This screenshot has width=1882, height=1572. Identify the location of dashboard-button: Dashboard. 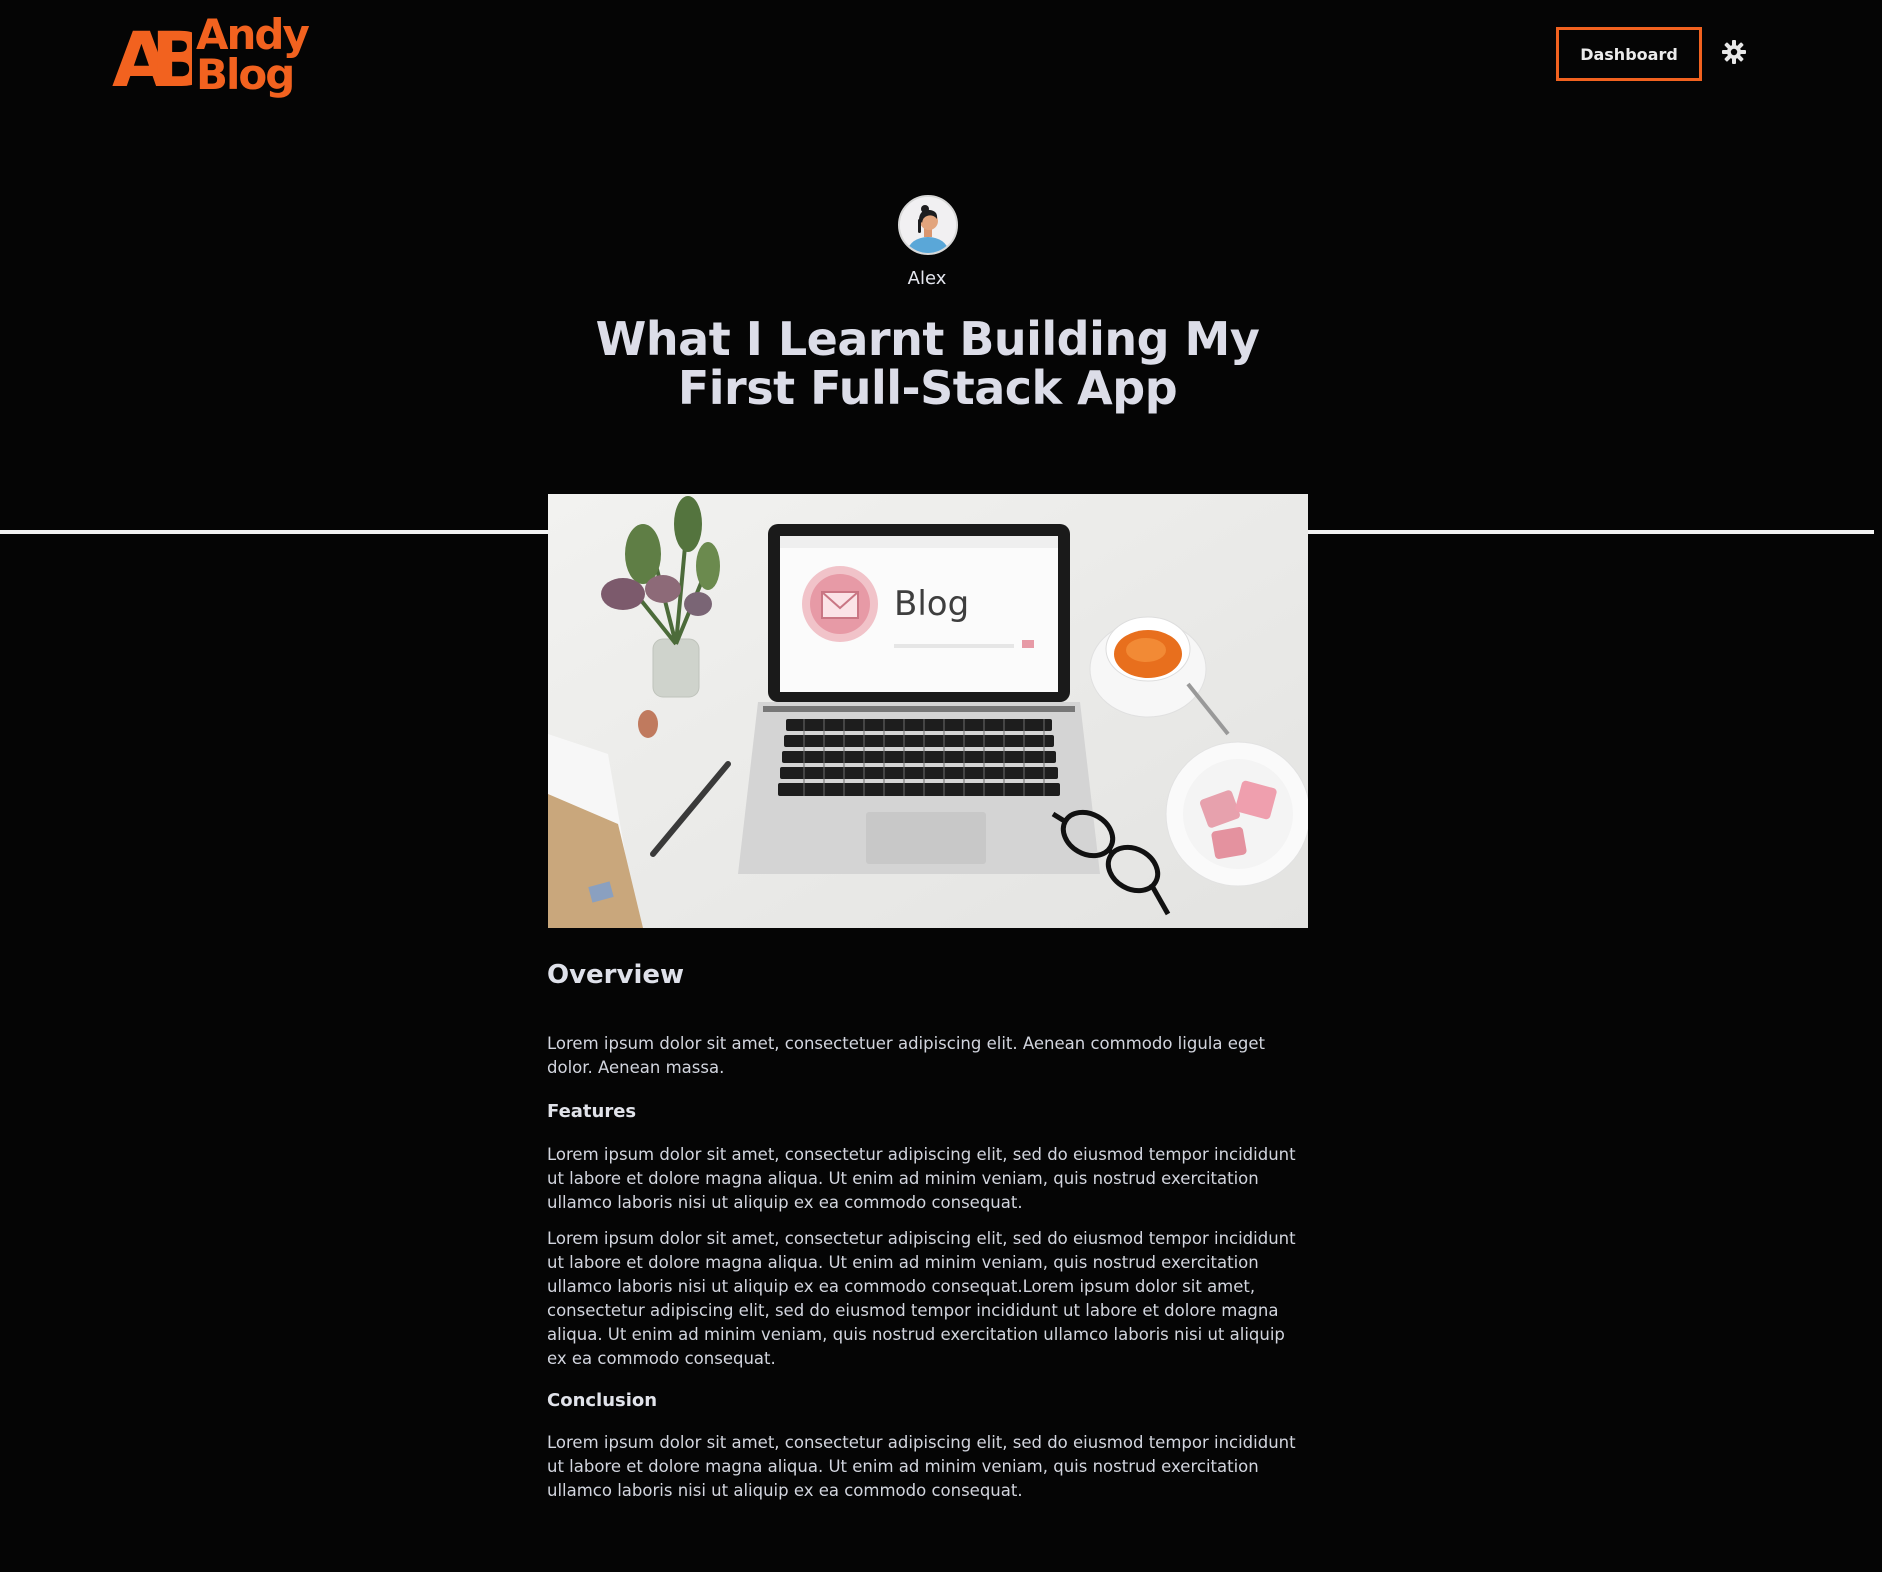
(1629, 54).